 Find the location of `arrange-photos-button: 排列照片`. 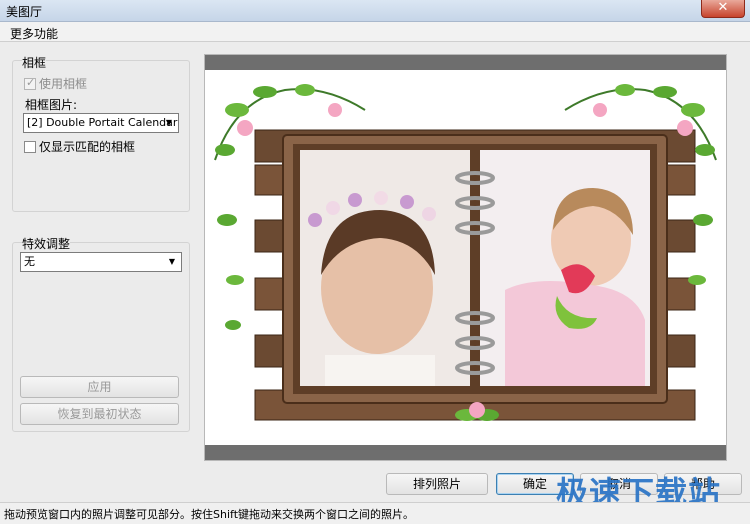

arrange-photos-button: 排列照片 is located at coordinates (437, 484).